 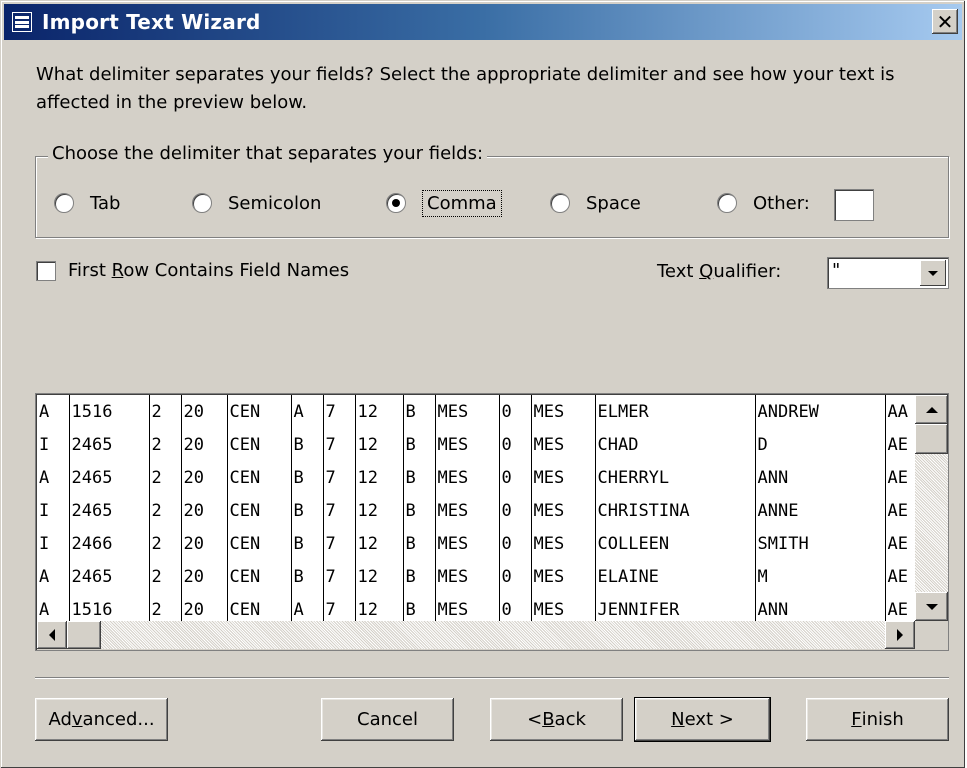 I want to click on radio-tab-label: Tab, so click(x=105, y=203).